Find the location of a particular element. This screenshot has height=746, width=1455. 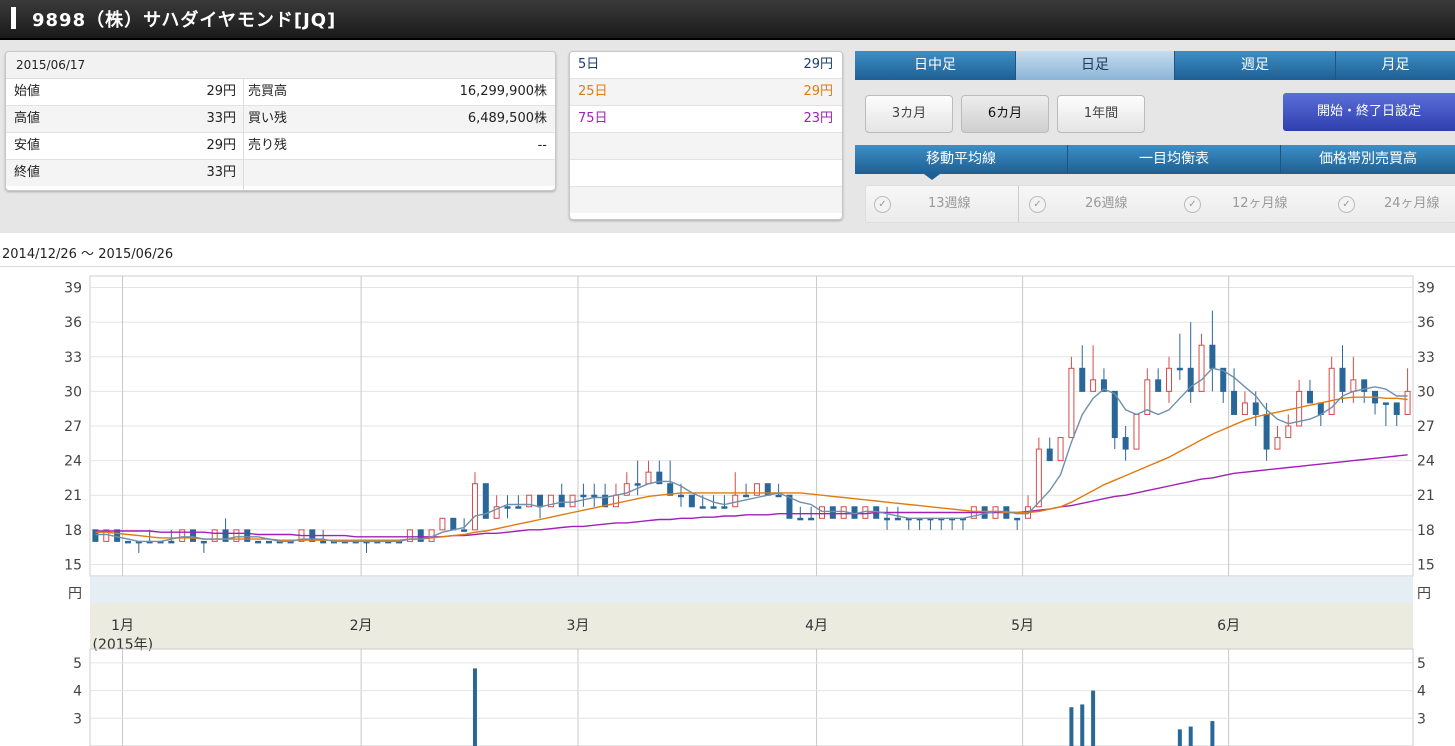

price-tick-label-right: 24 is located at coordinates (1426, 462).